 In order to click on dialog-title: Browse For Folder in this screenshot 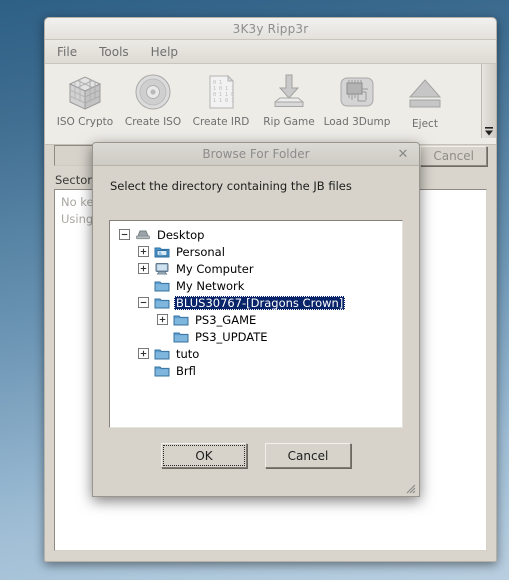, I will do `click(256, 154)`.